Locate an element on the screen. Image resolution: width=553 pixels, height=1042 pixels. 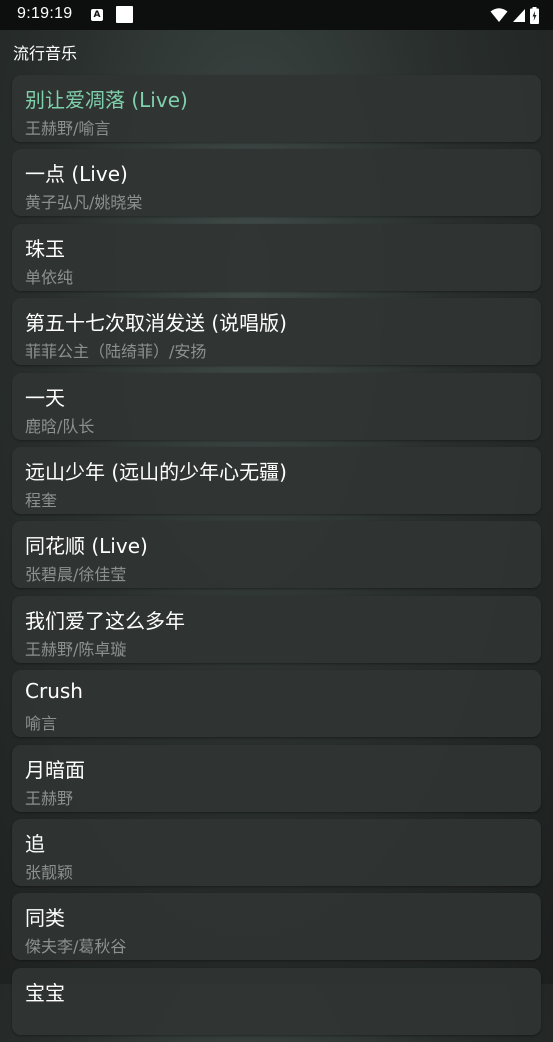
song-title: 第五十七次取消发送 (说唱版) is located at coordinates (156, 323).